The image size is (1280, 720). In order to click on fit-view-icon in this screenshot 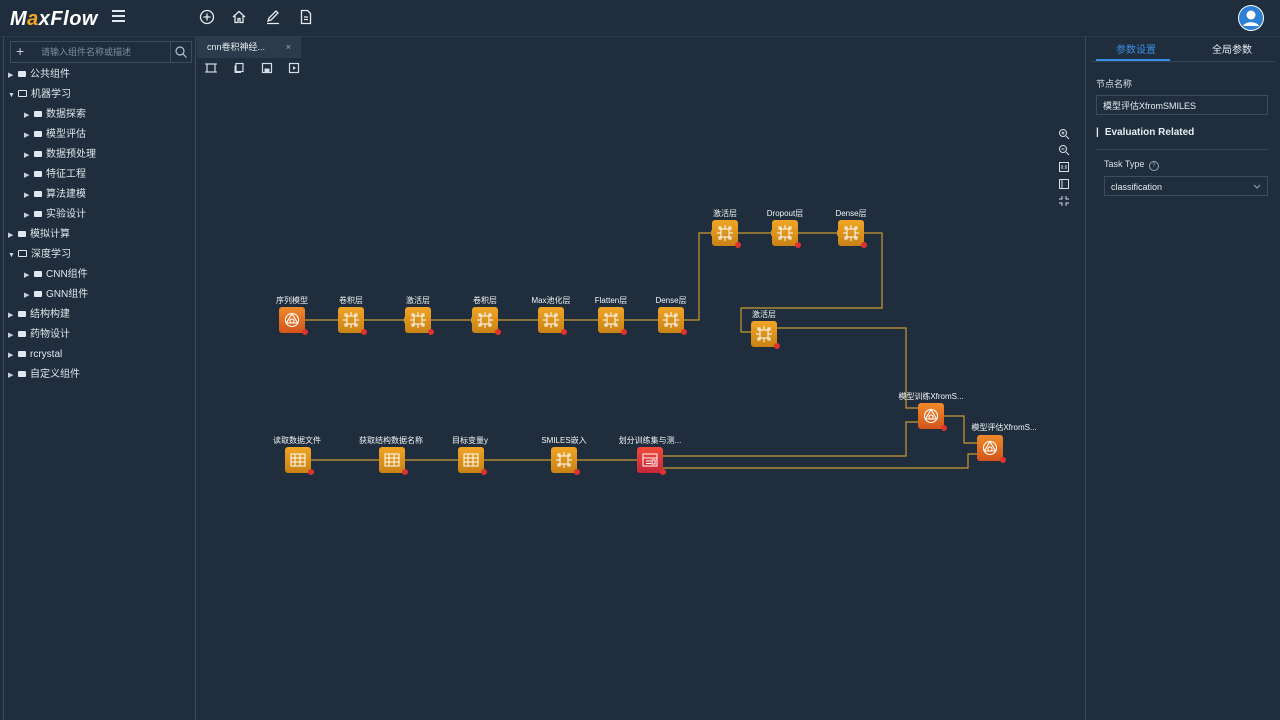, I will do `click(1064, 184)`.